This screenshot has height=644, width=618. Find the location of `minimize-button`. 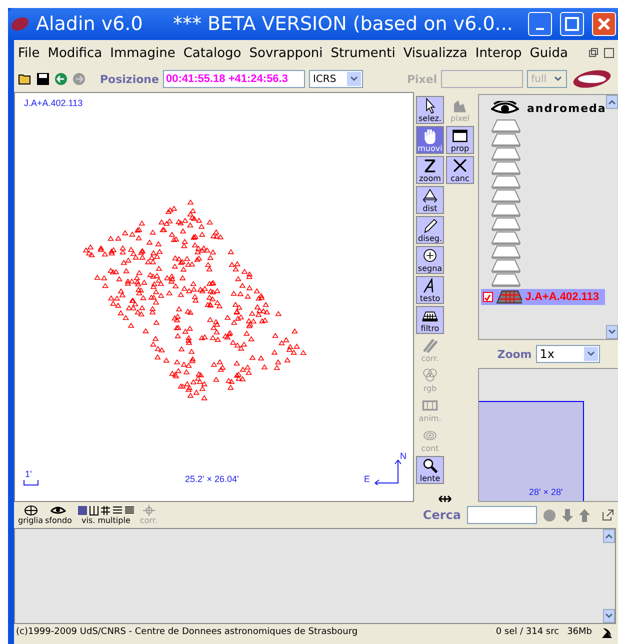

minimize-button is located at coordinates (540, 24).